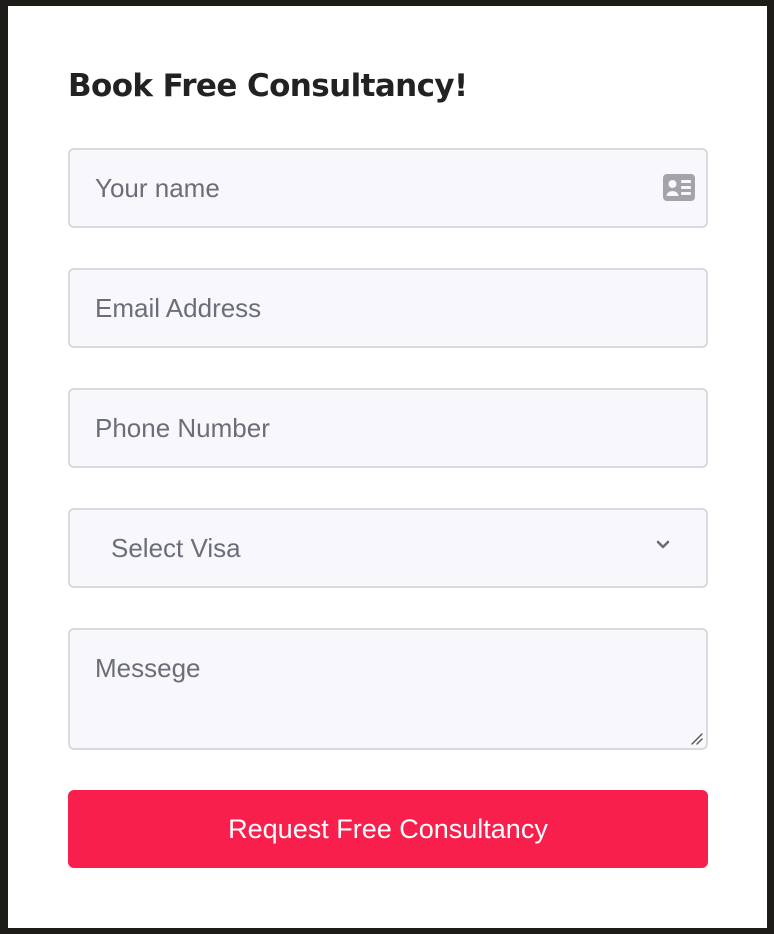 This screenshot has width=774, height=934. Describe the element at coordinates (182, 428) in the screenshot. I see `phone-placeholder: Phone Number` at that location.